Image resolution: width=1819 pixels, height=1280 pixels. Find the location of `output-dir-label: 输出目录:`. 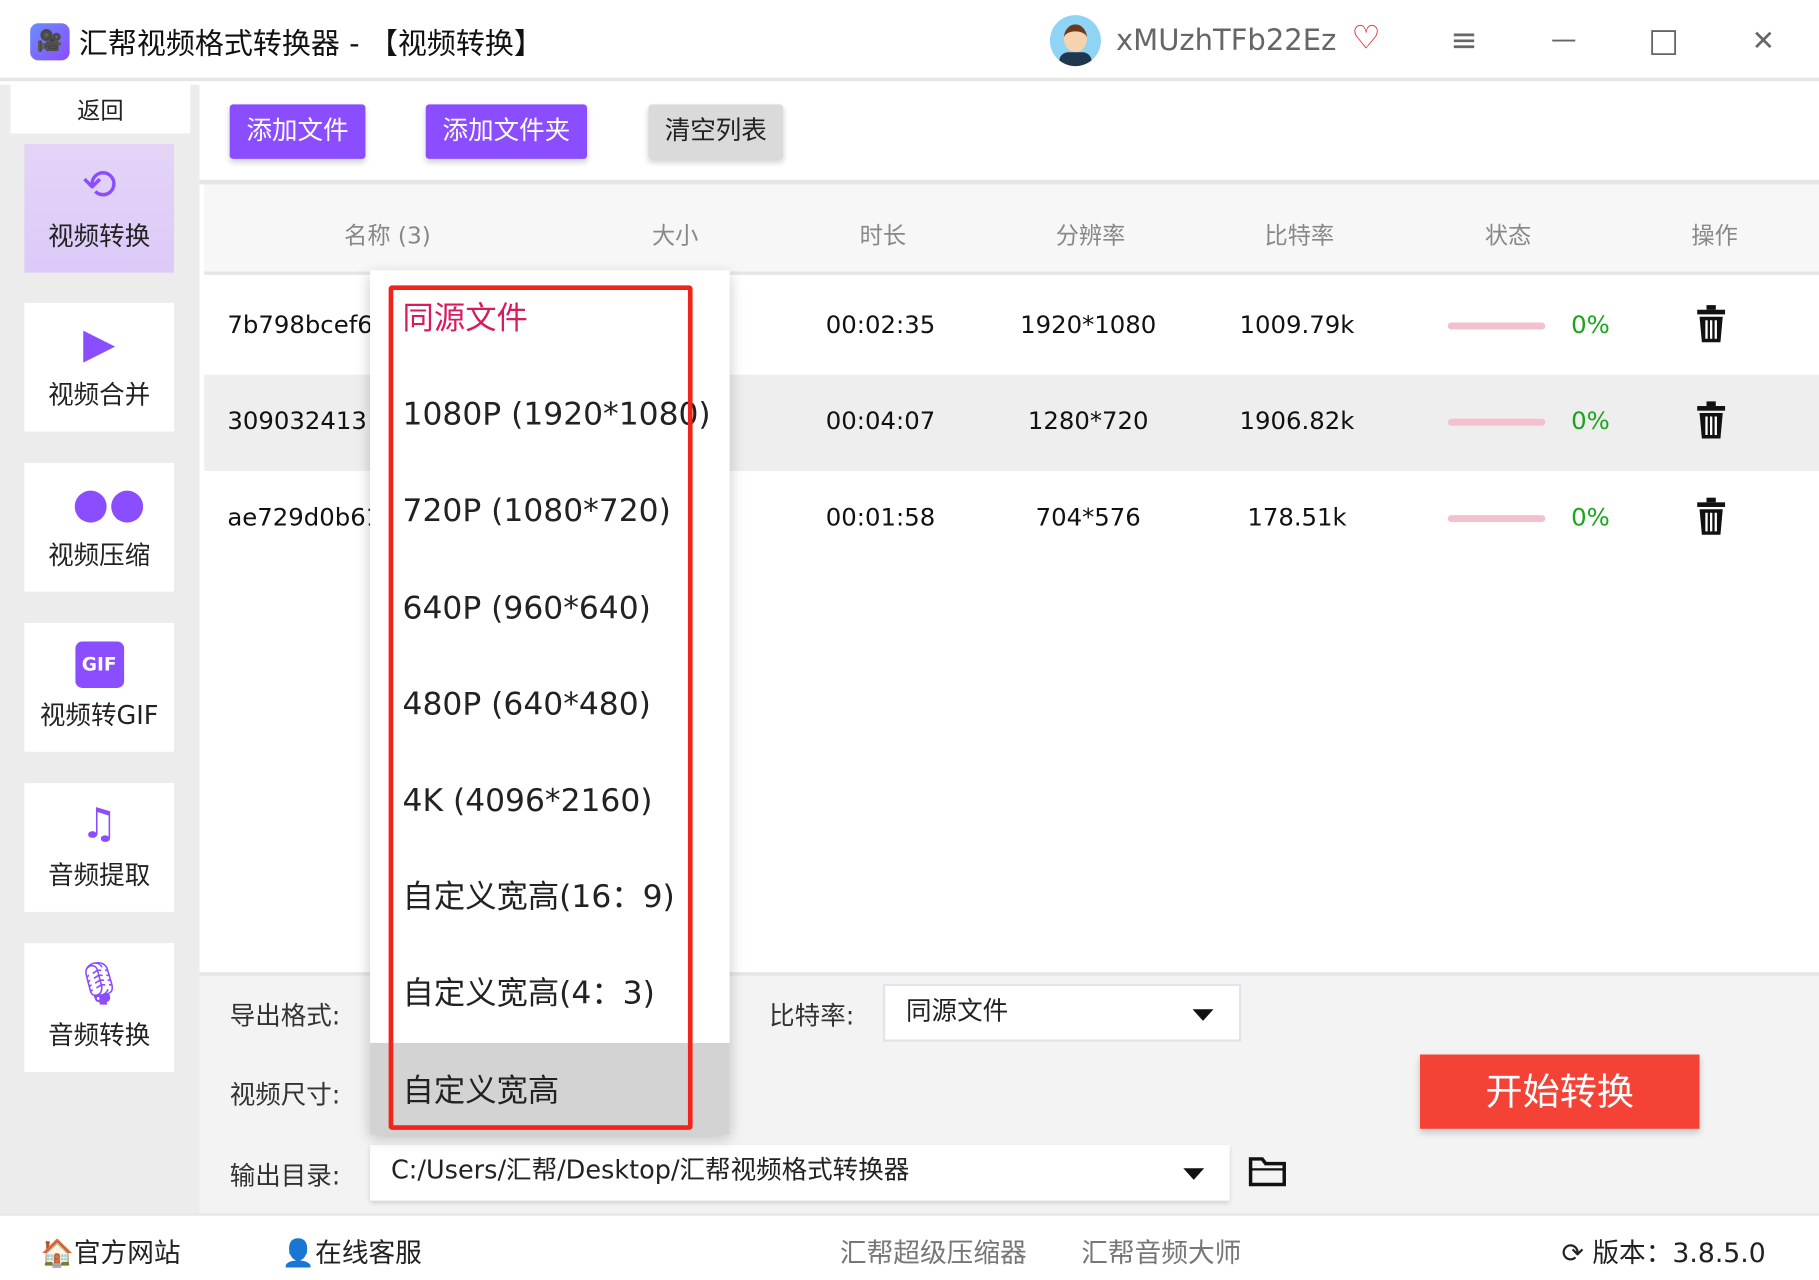

output-dir-label: 输出目录: is located at coordinates (285, 1177).